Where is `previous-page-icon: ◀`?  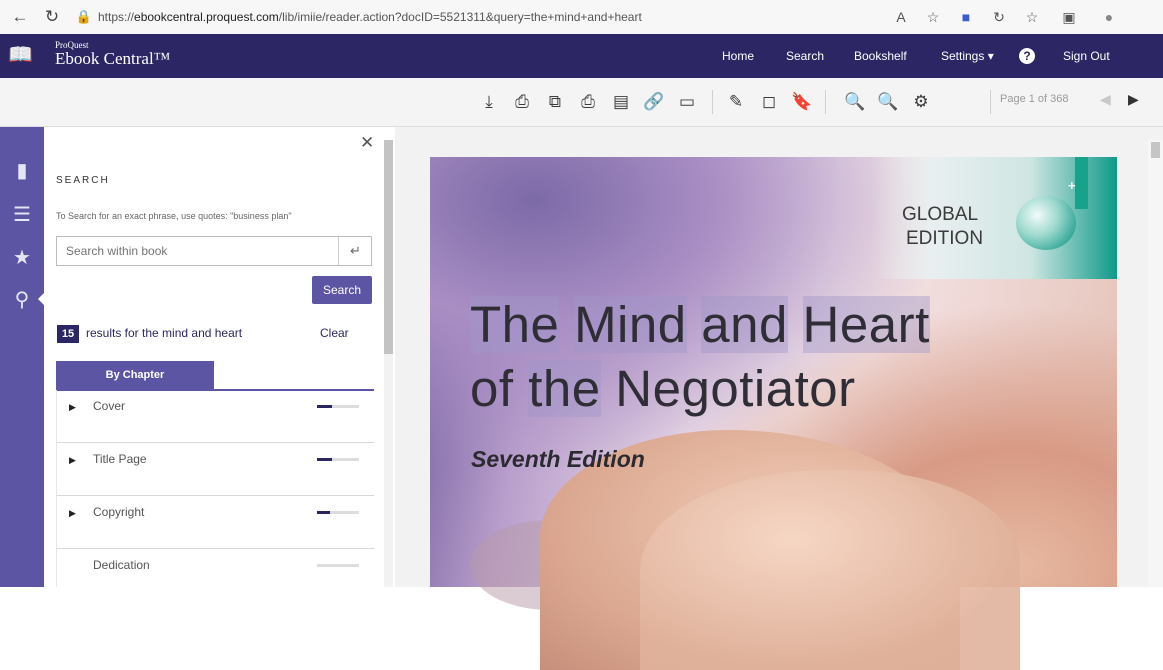 previous-page-icon: ◀ is located at coordinates (1105, 99).